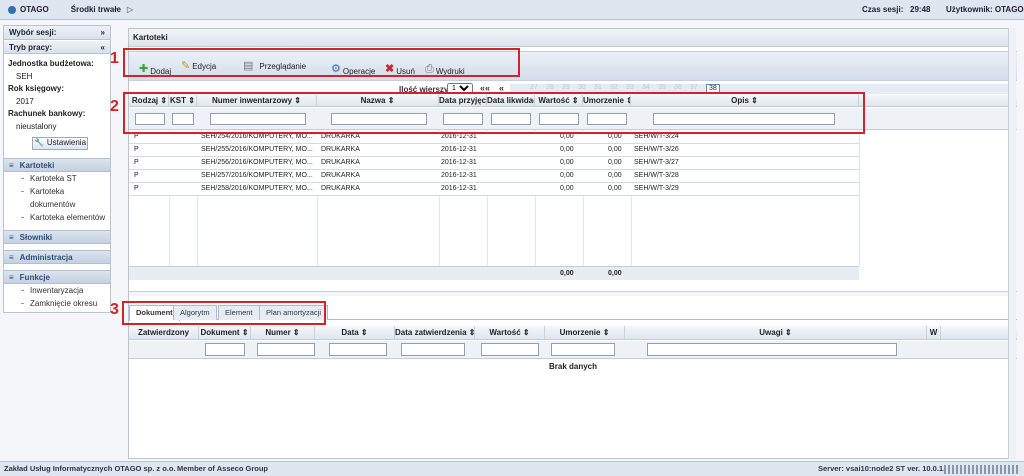 The image size is (1024, 476). What do you see at coordinates (656, 162) in the screenshot?
I see `cell-opis: SEH/W/T-3/27` at bounding box center [656, 162].